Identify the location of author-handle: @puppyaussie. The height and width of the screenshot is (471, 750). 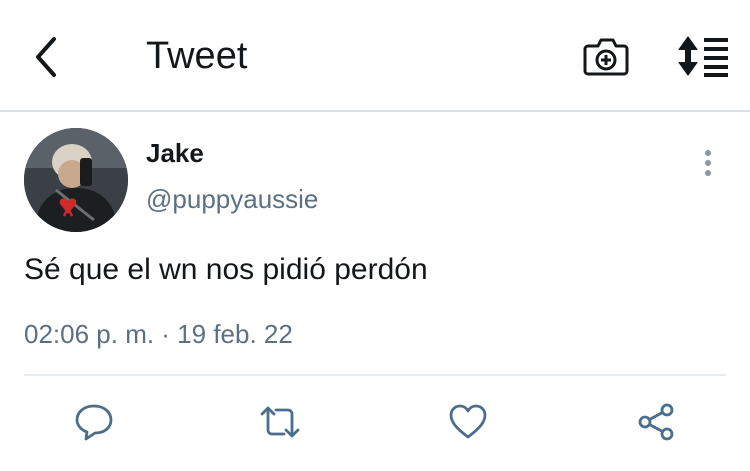
(232, 199).